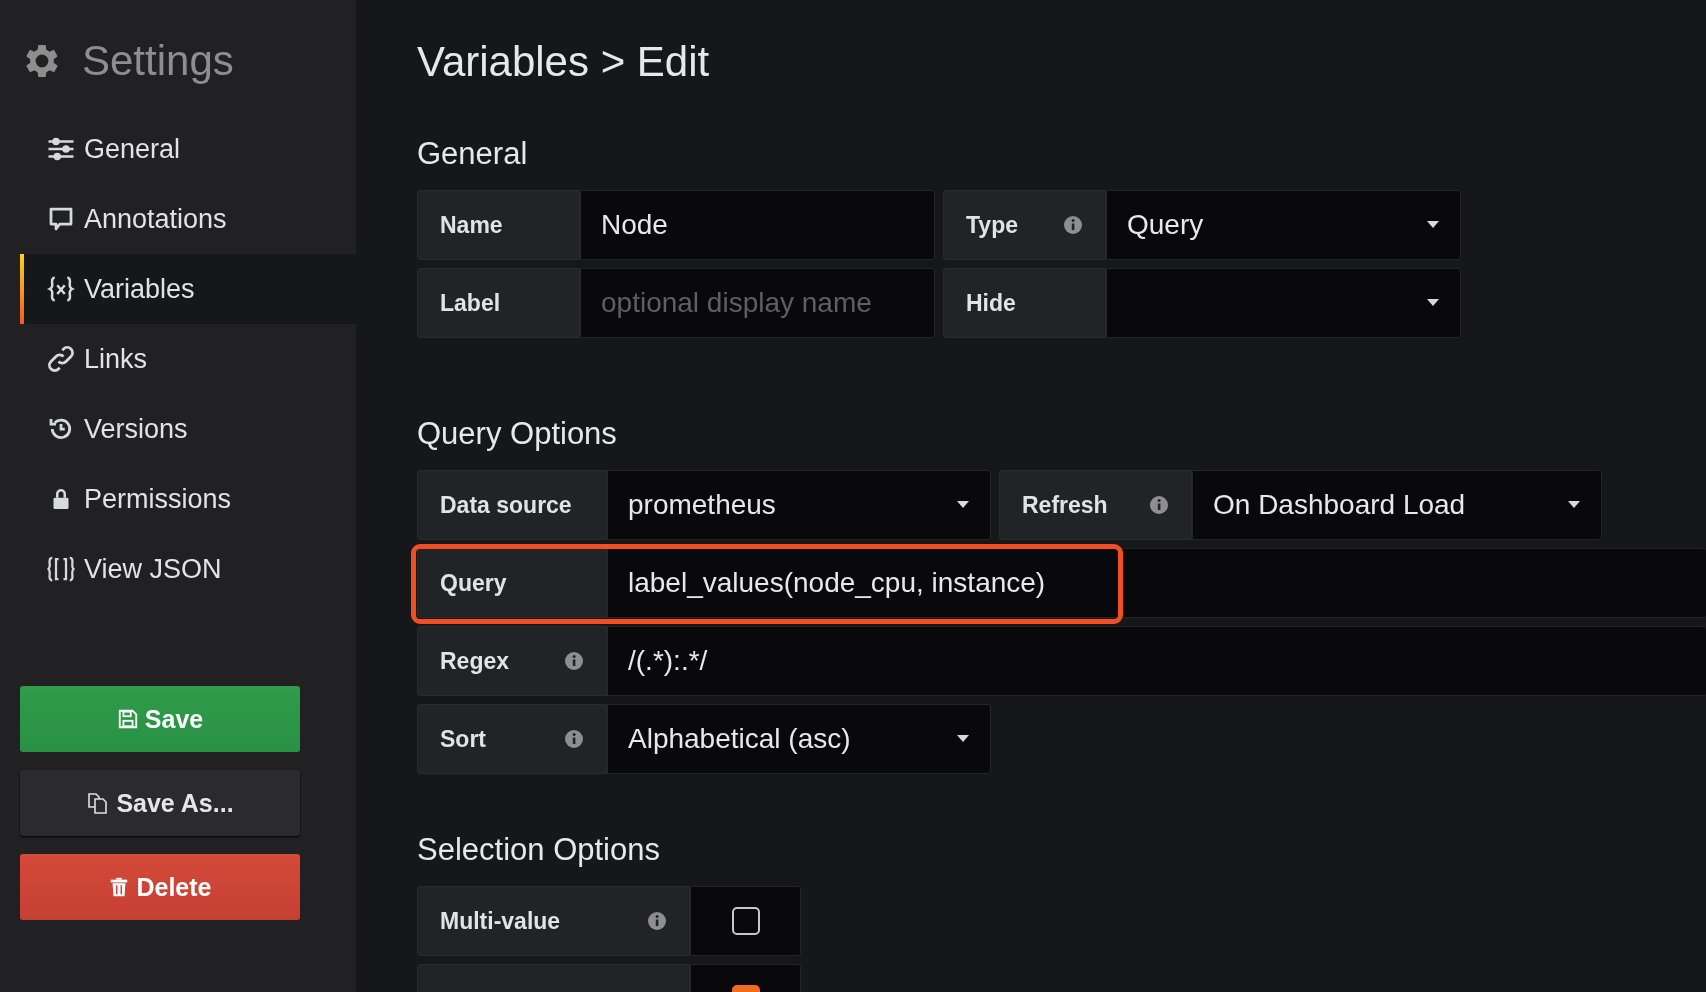  What do you see at coordinates (160, 719) in the screenshot?
I see `save-button: Save` at bounding box center [160, 719].